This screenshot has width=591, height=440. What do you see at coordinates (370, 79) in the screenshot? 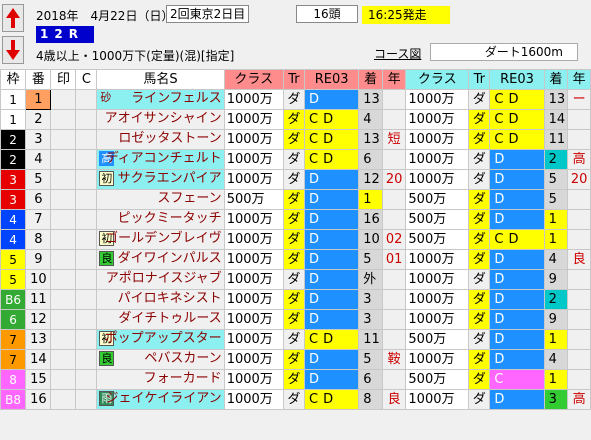
I see `header-finish: 着` at bounding box center [370, 79].